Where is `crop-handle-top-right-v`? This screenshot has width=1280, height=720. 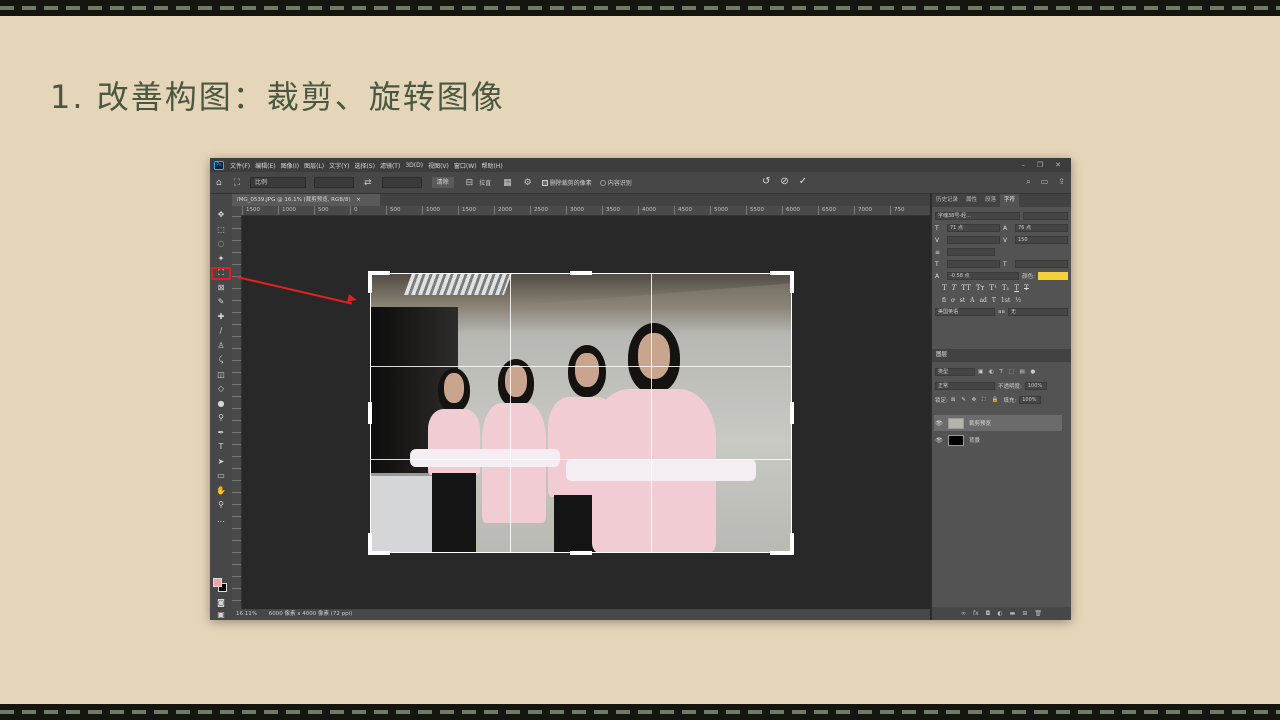 crop-handle-top-right-v is located at coordinates (792, 282).